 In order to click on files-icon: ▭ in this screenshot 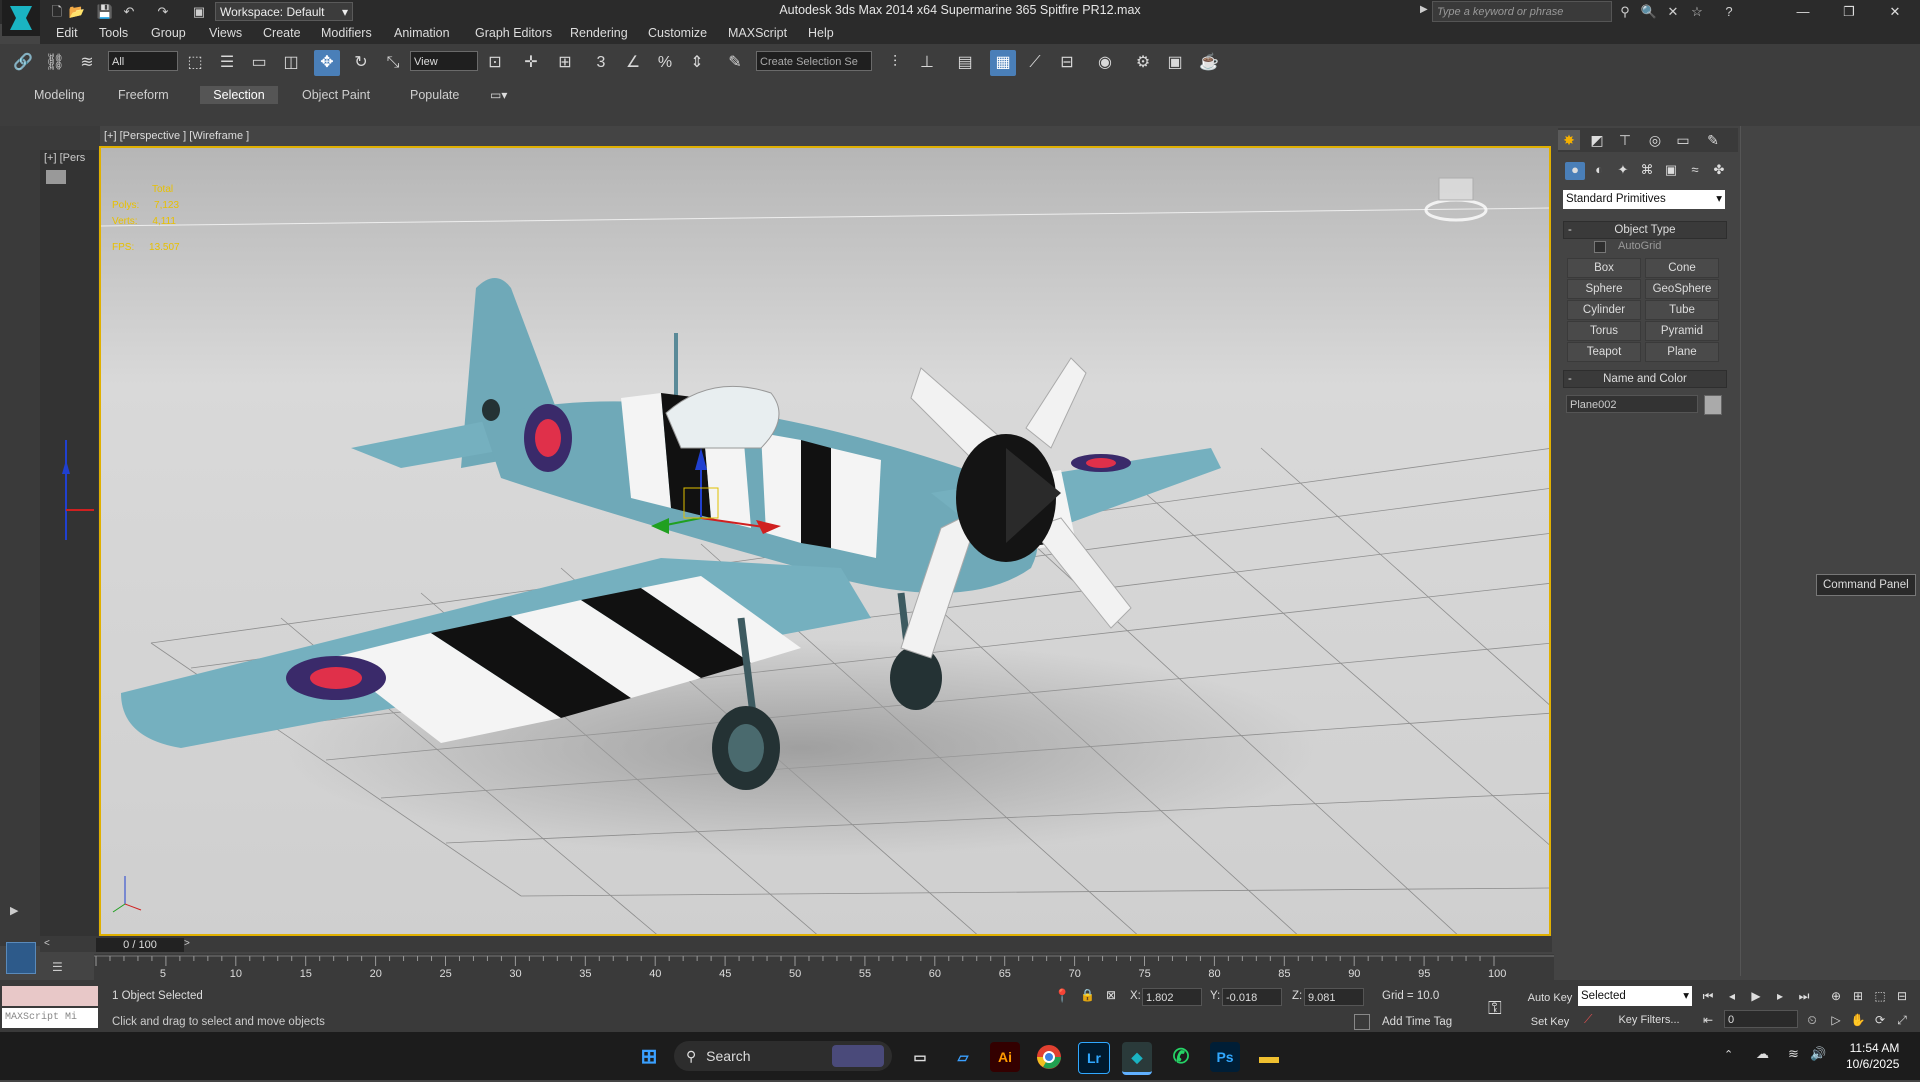, I will do `click(920, 1057)`.